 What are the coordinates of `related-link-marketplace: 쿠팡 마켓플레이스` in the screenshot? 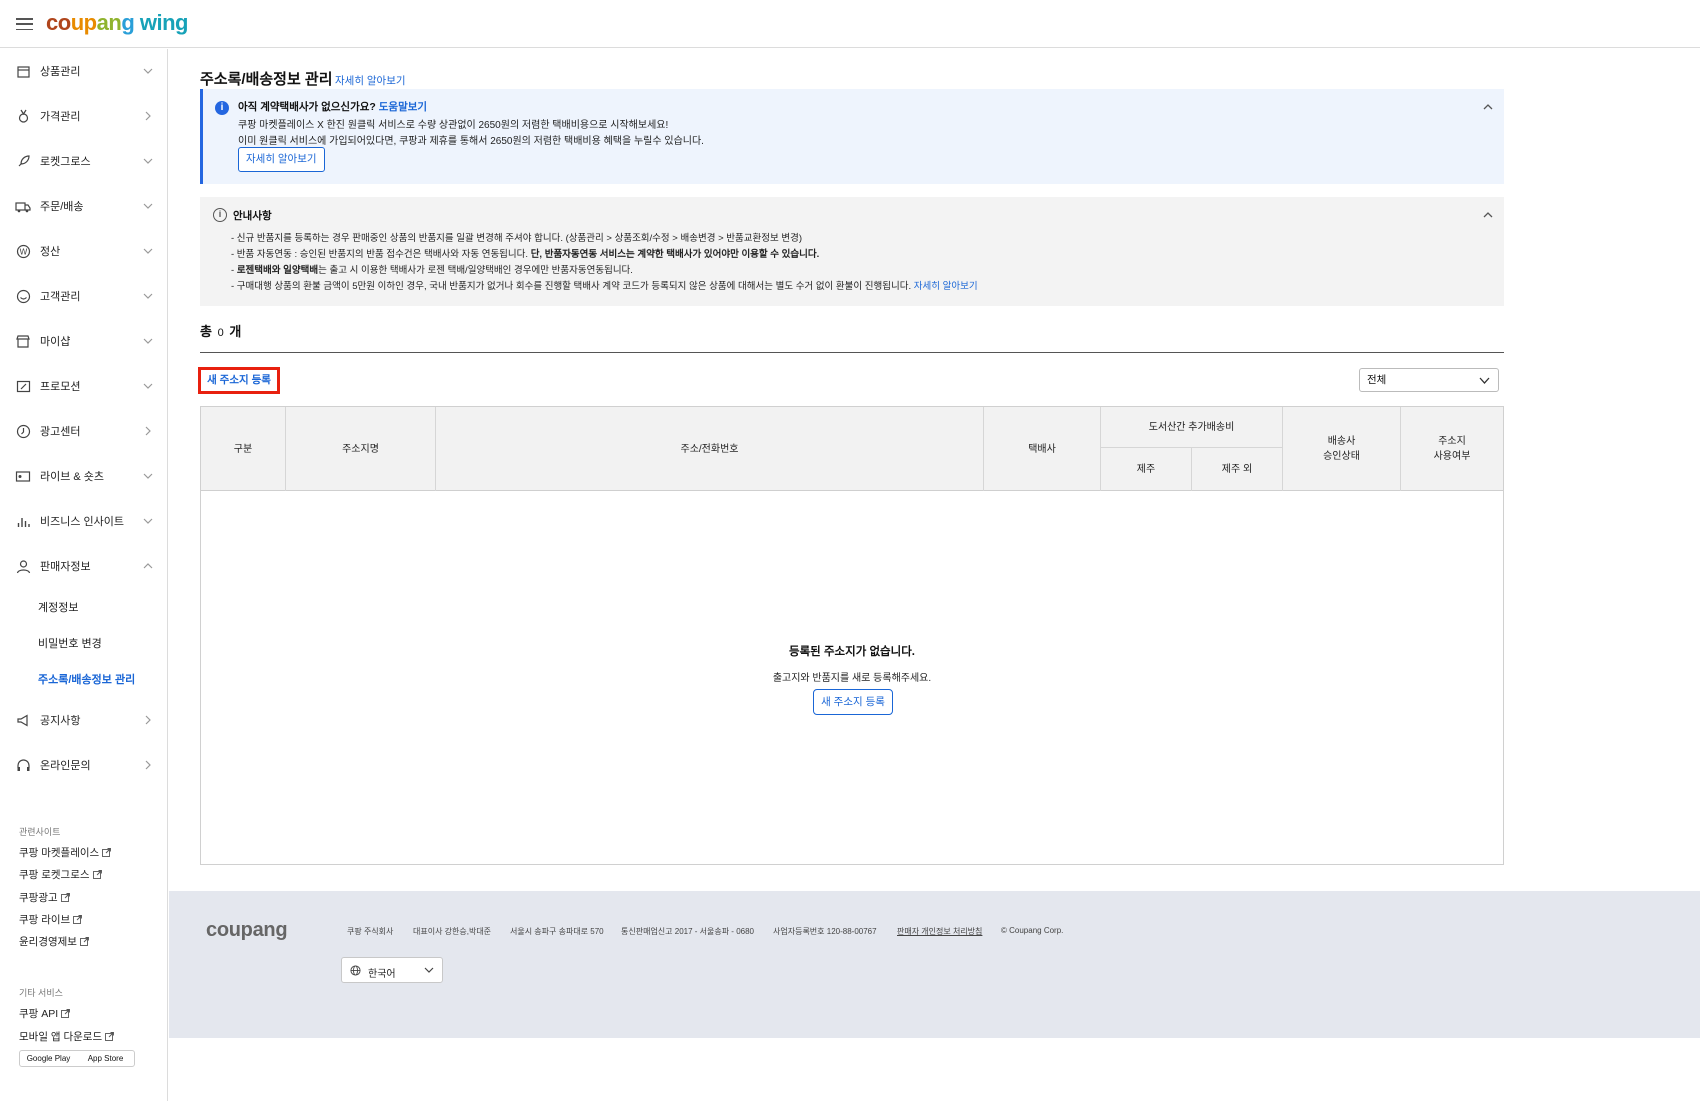 It's located at (65, 852).